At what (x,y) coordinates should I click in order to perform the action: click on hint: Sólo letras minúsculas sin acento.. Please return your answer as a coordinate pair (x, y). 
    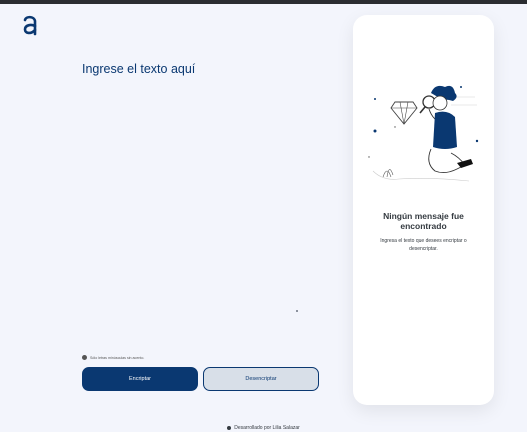
    Looking at the image, I should click on (113, 357).